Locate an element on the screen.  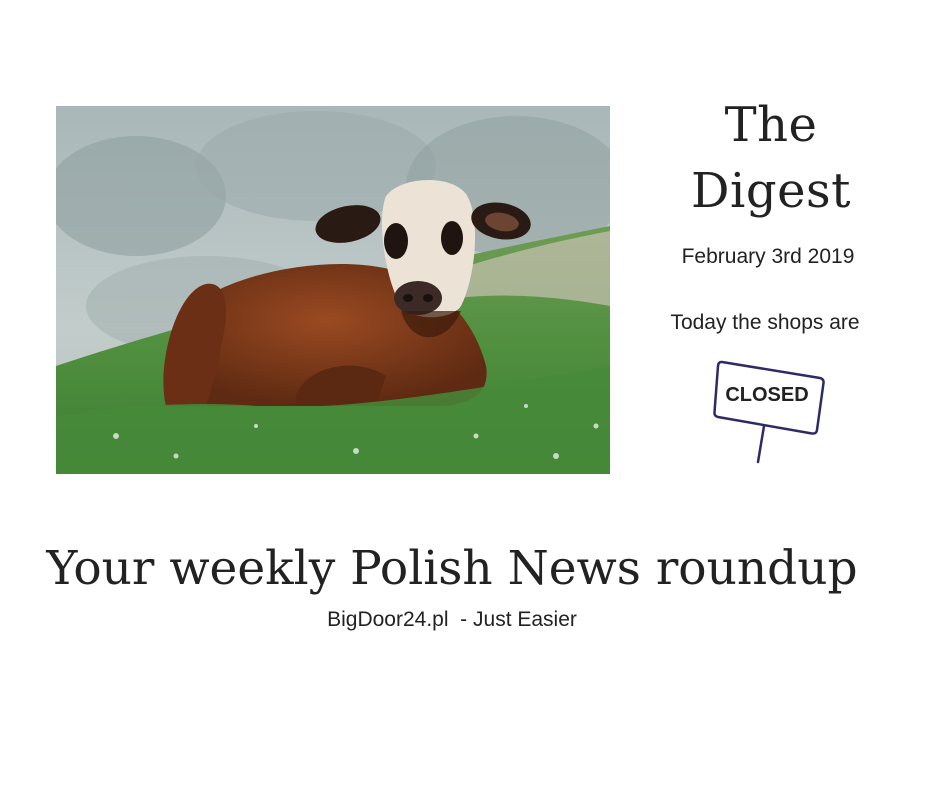
closed-sign: CLOSED is located at coordinates (770, 412).